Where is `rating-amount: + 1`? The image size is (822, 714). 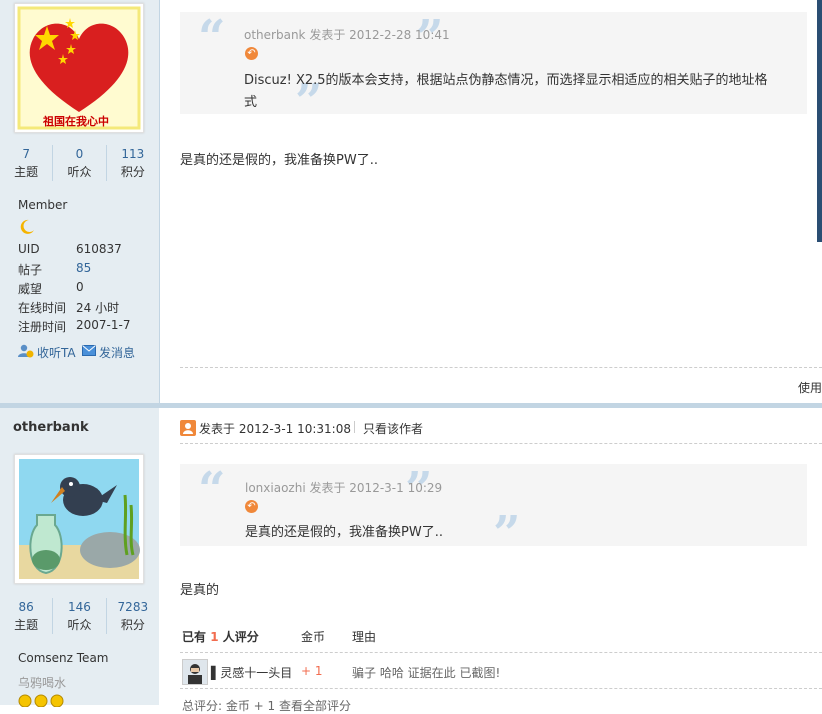
rating-amount: + 1 is located at coordinates (312, 671).